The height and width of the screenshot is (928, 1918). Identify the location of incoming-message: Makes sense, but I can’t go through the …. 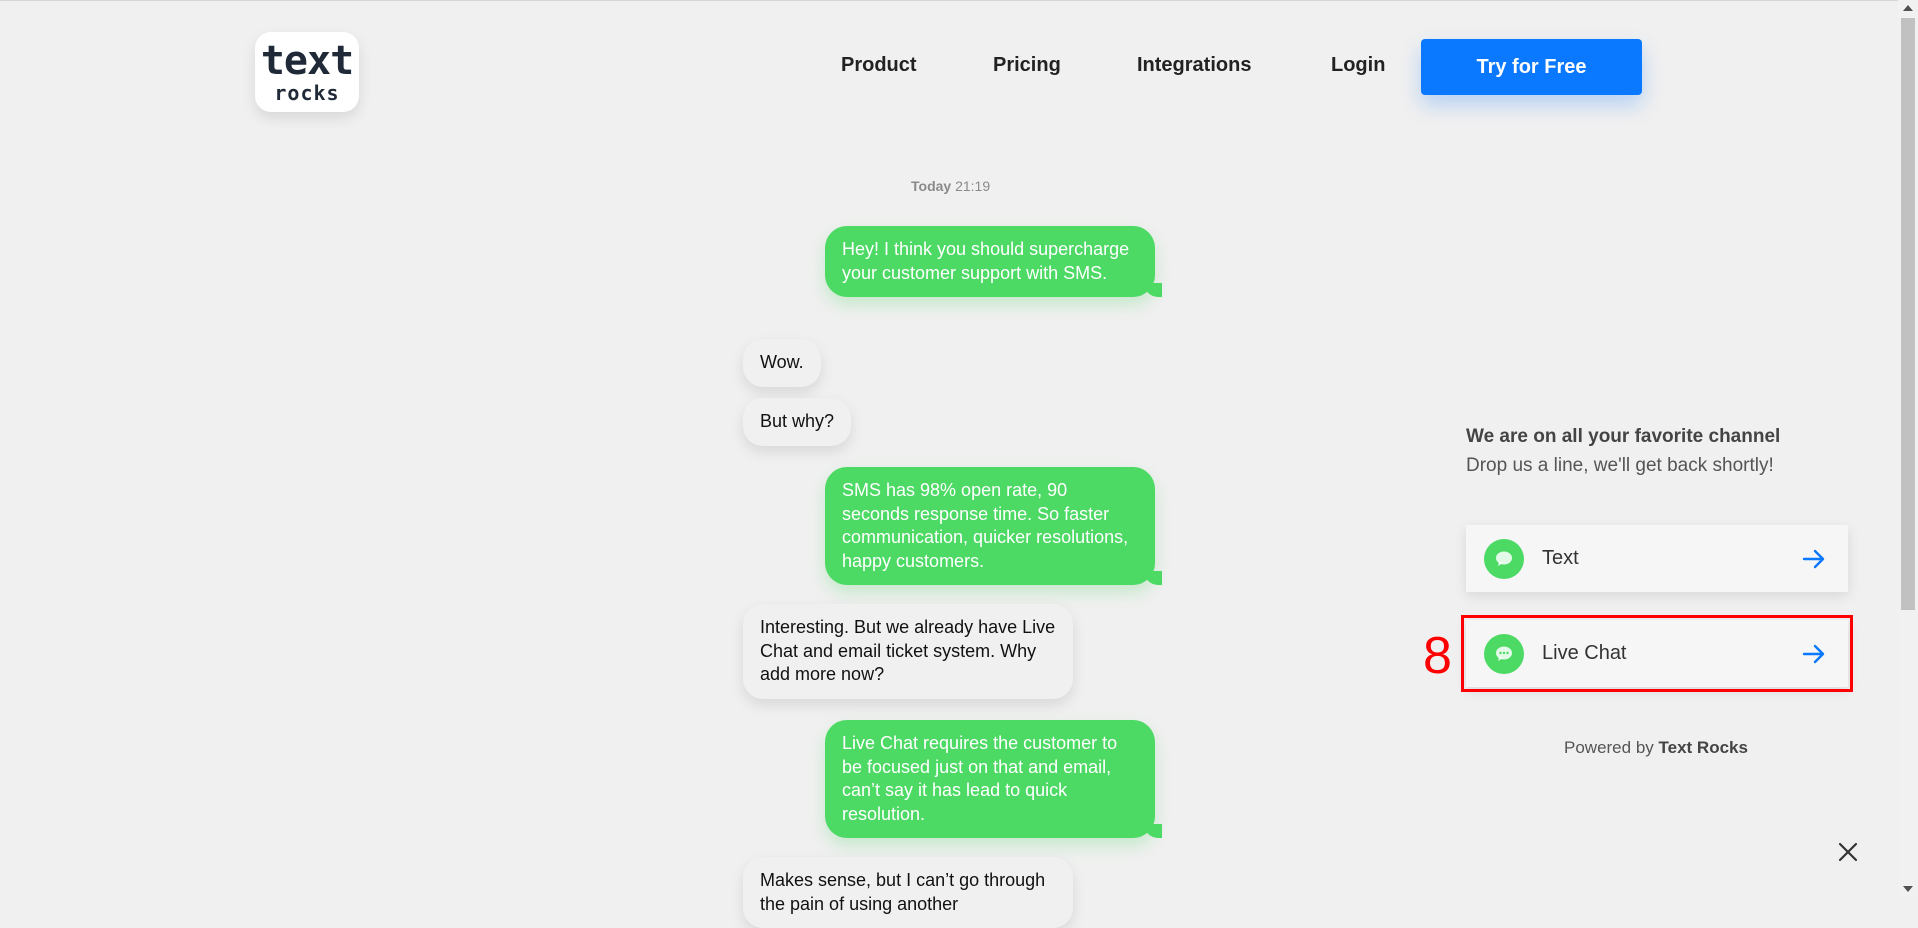
(908, 892).